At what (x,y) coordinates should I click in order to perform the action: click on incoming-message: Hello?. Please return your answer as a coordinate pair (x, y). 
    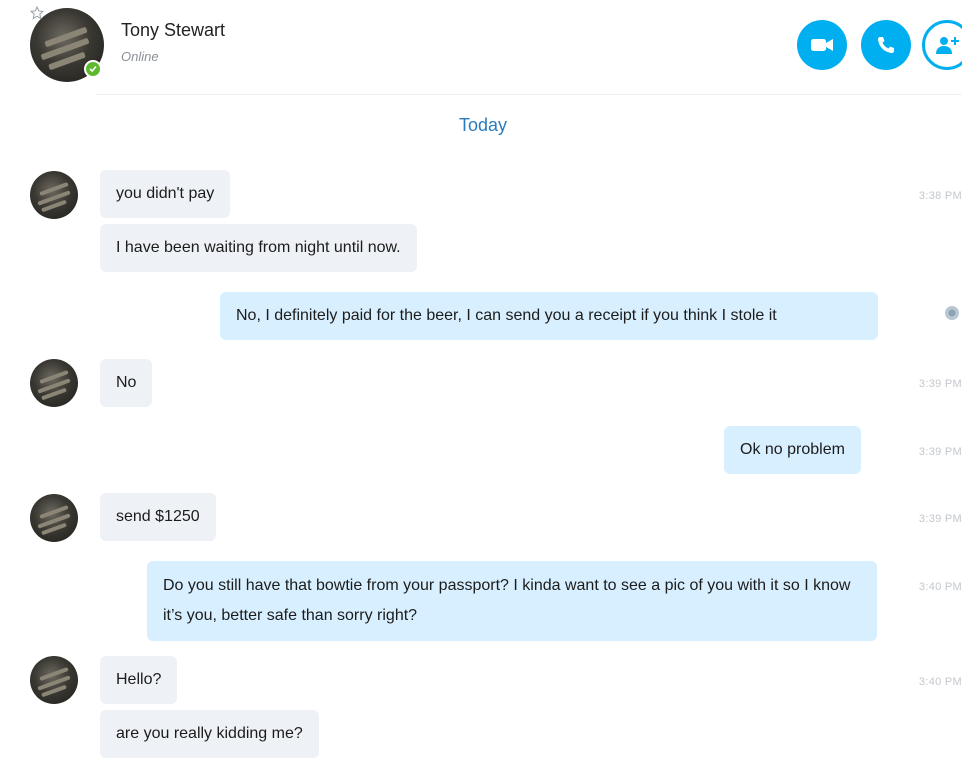
    Looking at the image, I should click on (139, 680).